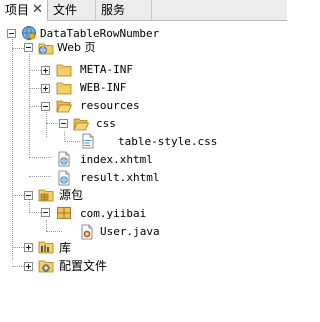 The height and width of the screenshot is (322, 320). I want to click on package-label: com.yiibai, so click(113, 213).